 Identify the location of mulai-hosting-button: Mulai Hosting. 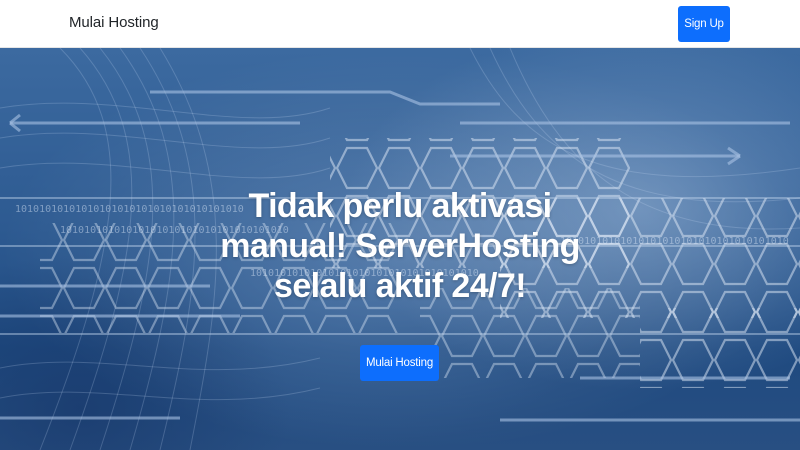
(399, 363).